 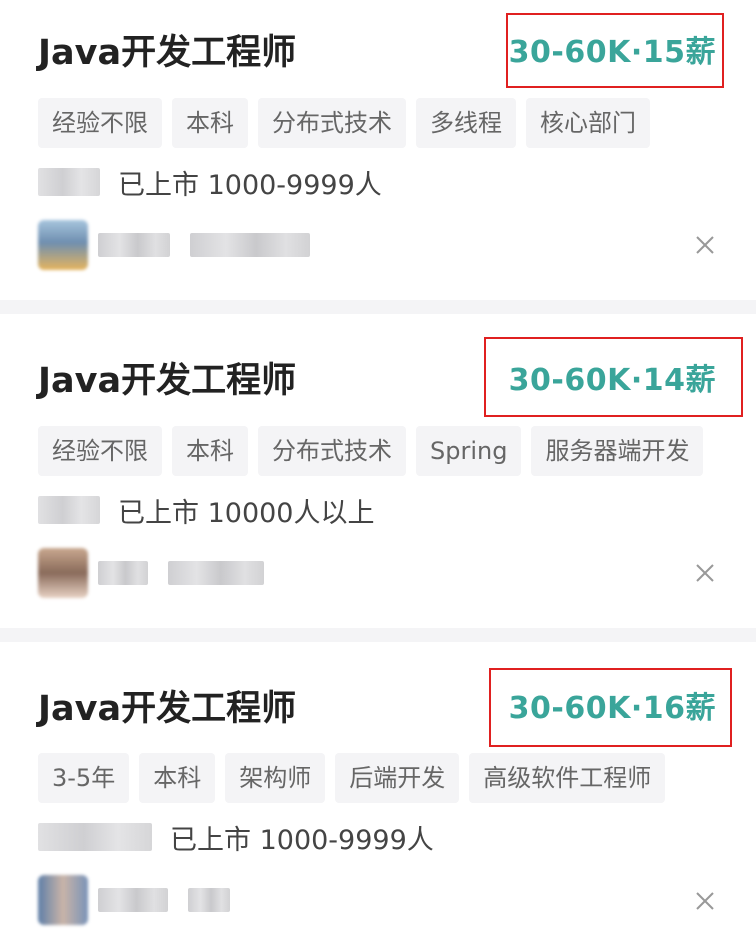 What do you see at coordinates (275, 778) in the screenshot?
I see `tag: 架构师` at bounding box center [275, 778].